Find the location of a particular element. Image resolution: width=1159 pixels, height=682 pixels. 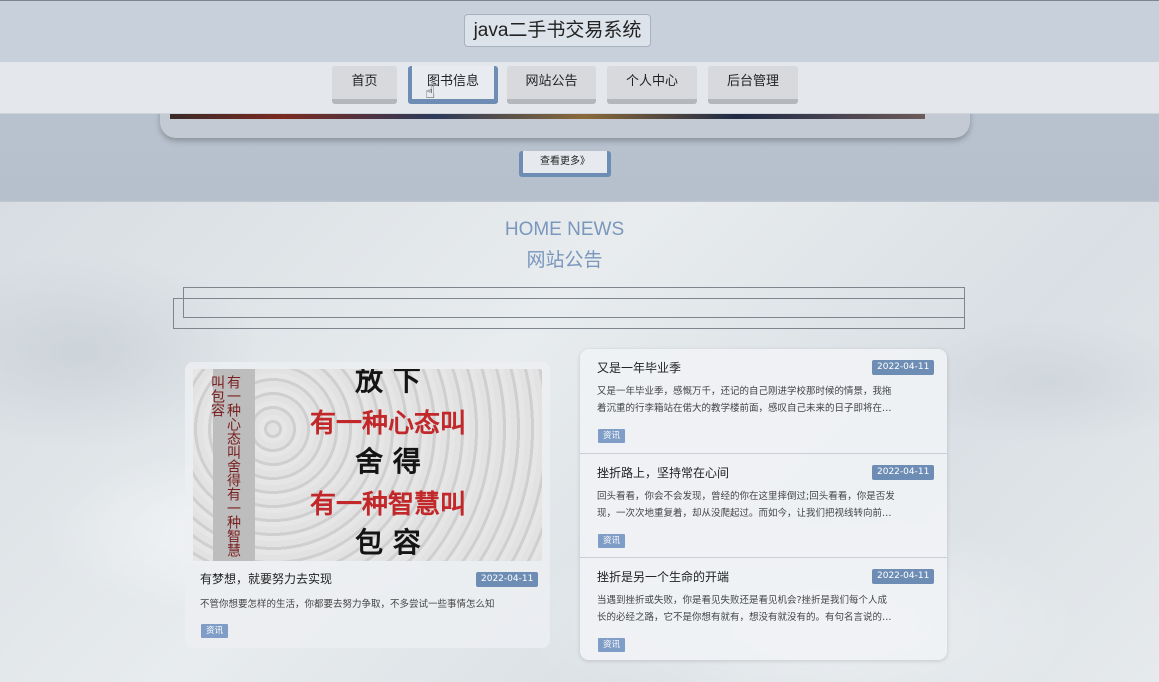

hand-cursor-icon: ☝ is located at coordinates (430, 93).